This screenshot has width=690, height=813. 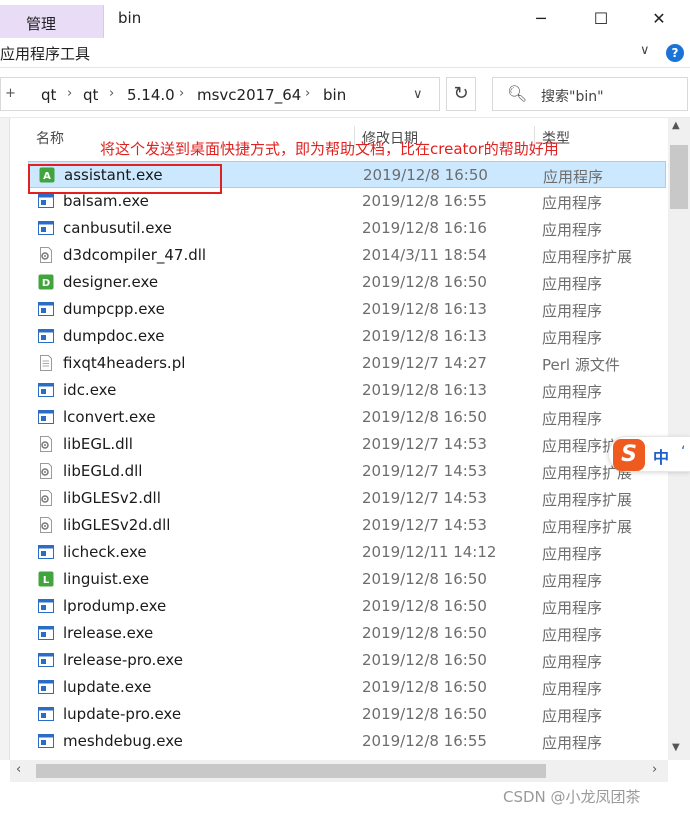 I want to click on file-row: canbusutil.exe 2019/12/8 16:16 应用程序, so click(x=347, y=228).